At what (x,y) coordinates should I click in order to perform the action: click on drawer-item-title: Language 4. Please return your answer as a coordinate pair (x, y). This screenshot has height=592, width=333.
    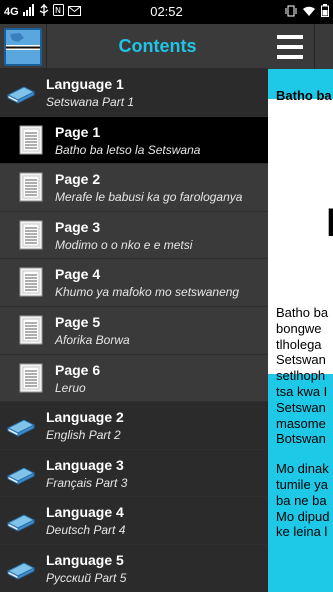
    Looking at the image, I should click on (85, 512).